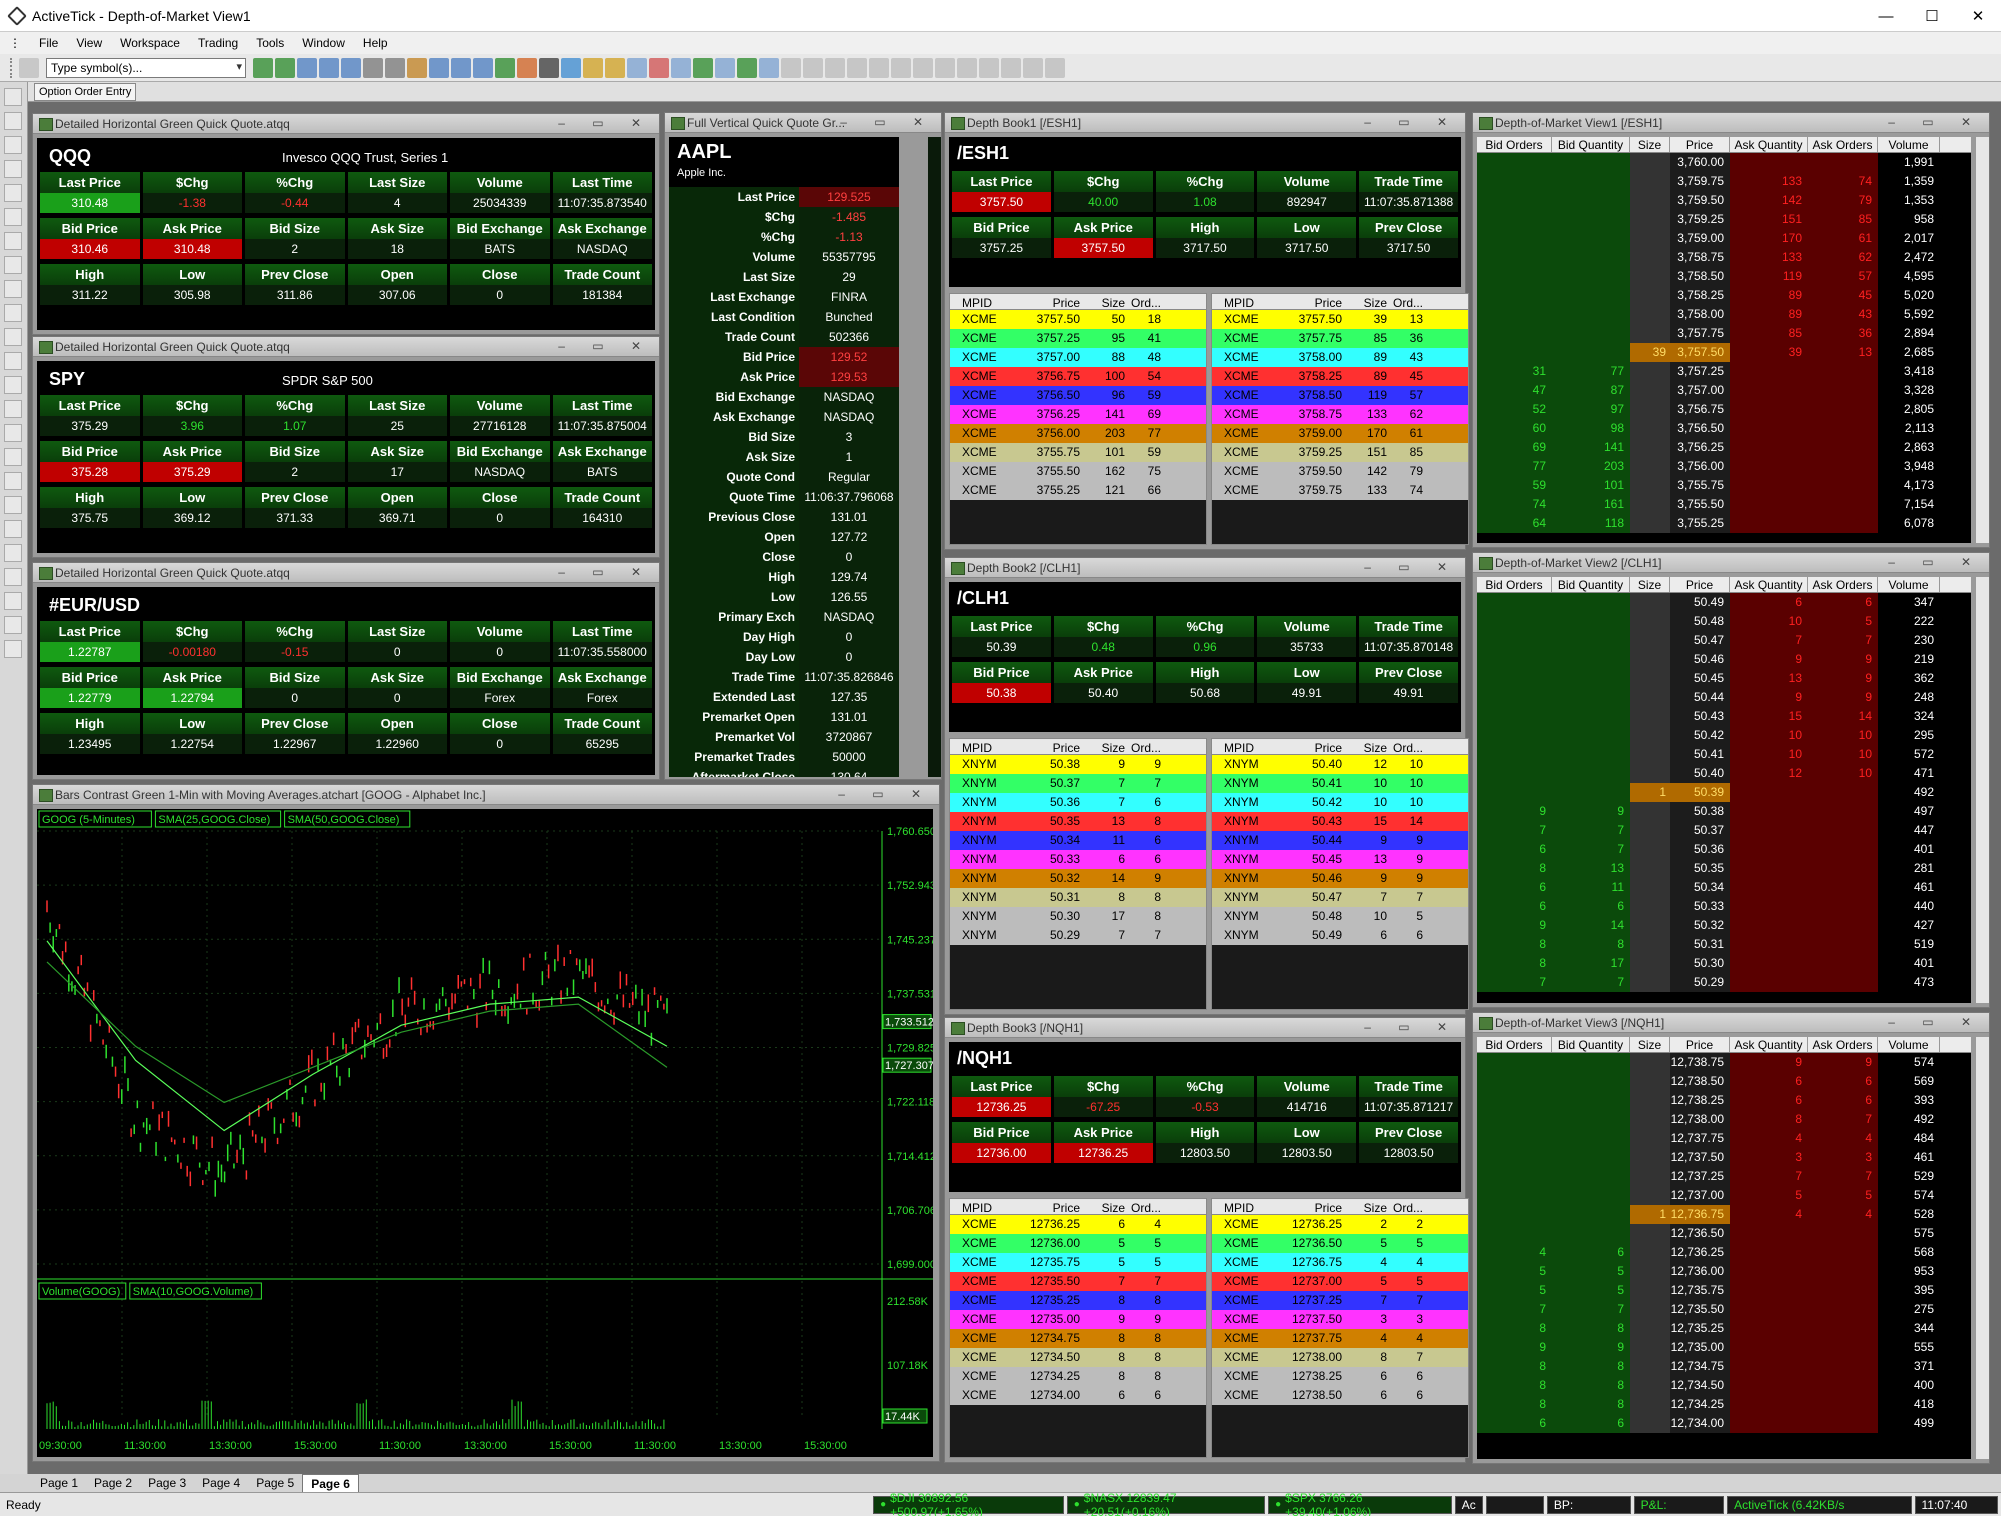  Describe the element at coordinates (1700, 754) in the screenshot. I see `dom-cell: 50.41` at that location.